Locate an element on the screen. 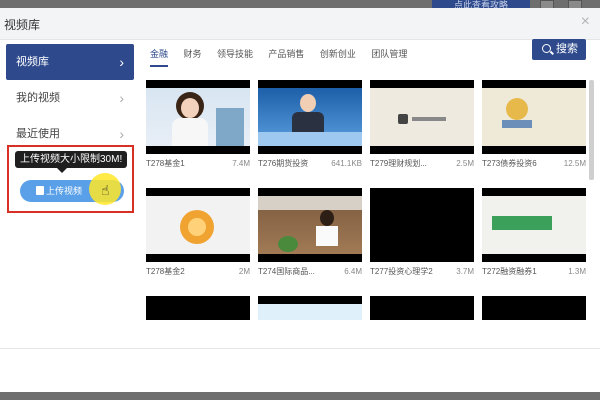 This screenshot has width=600, height=400. video-name: T278基金2 is located at coordinates (165, 271).